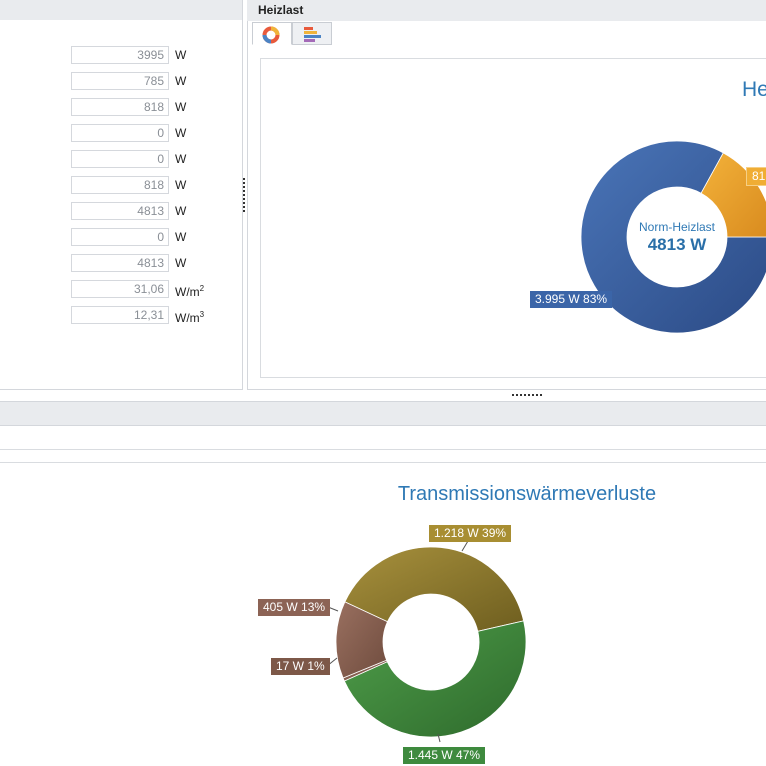 The image size is (766, 766). Describe the element at coordinates (426, 641) in the screenshot. I see `transmission-donut-chart` at that location.